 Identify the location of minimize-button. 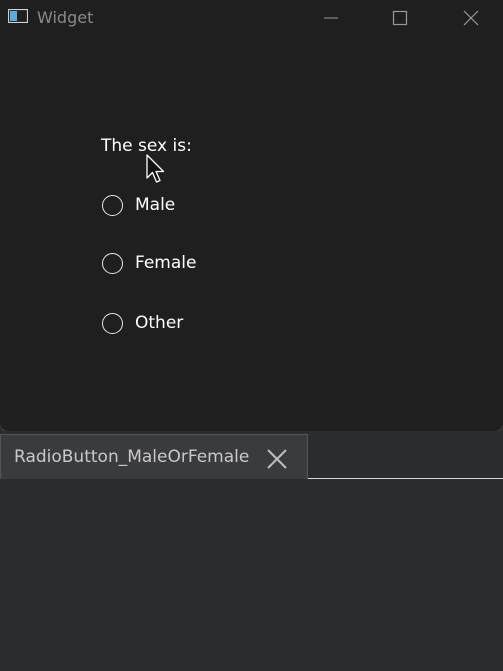
(331, 18).